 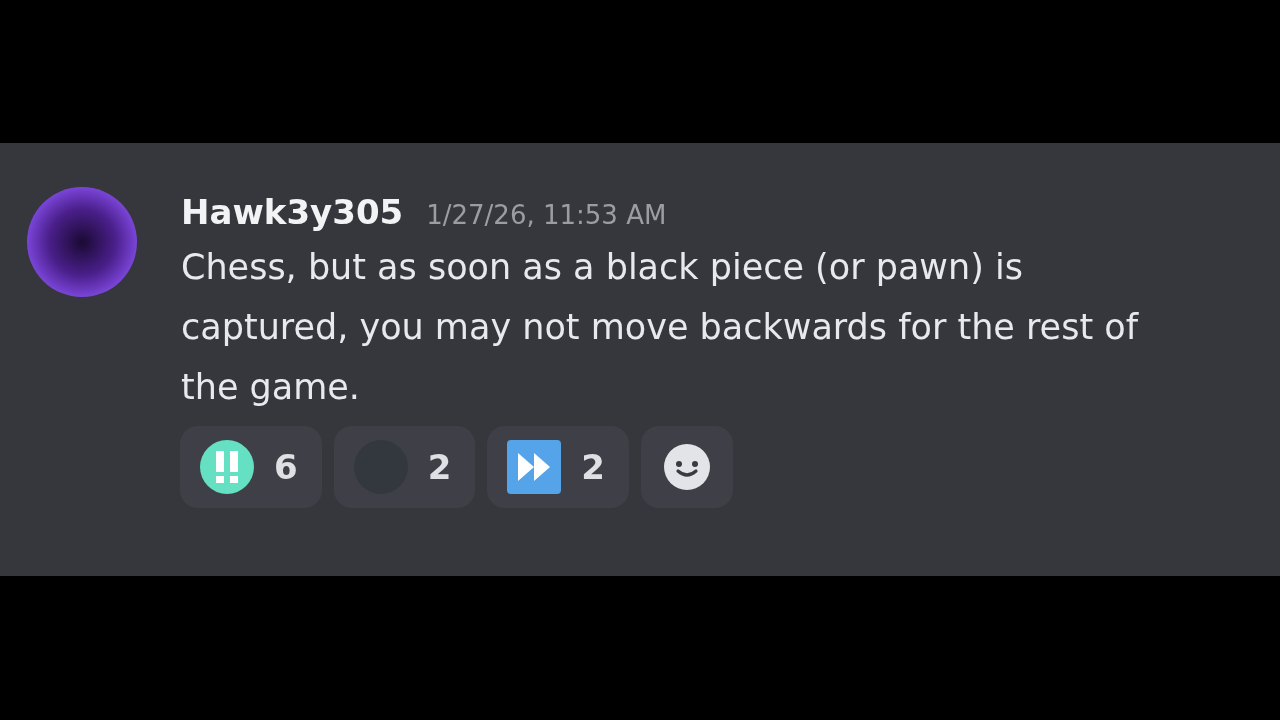 I want to click on avatar-icon, so click(x=82, y=242).